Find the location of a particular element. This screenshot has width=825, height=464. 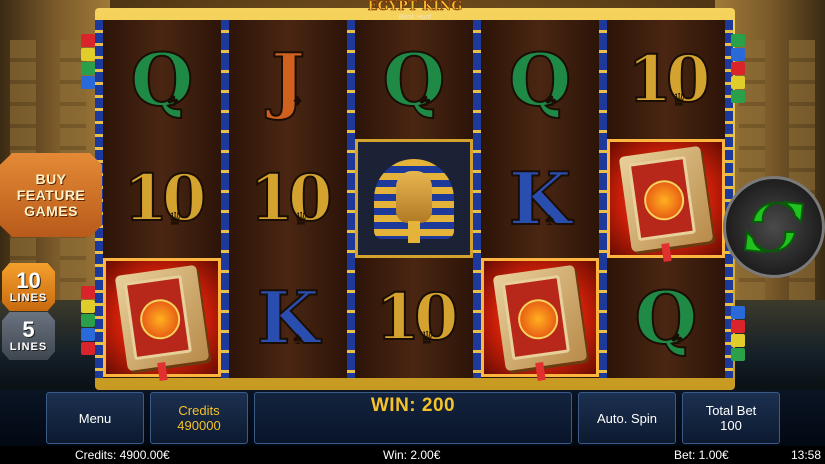

logo-subtitle: Book Hunt is located at coordinates (415, 17).